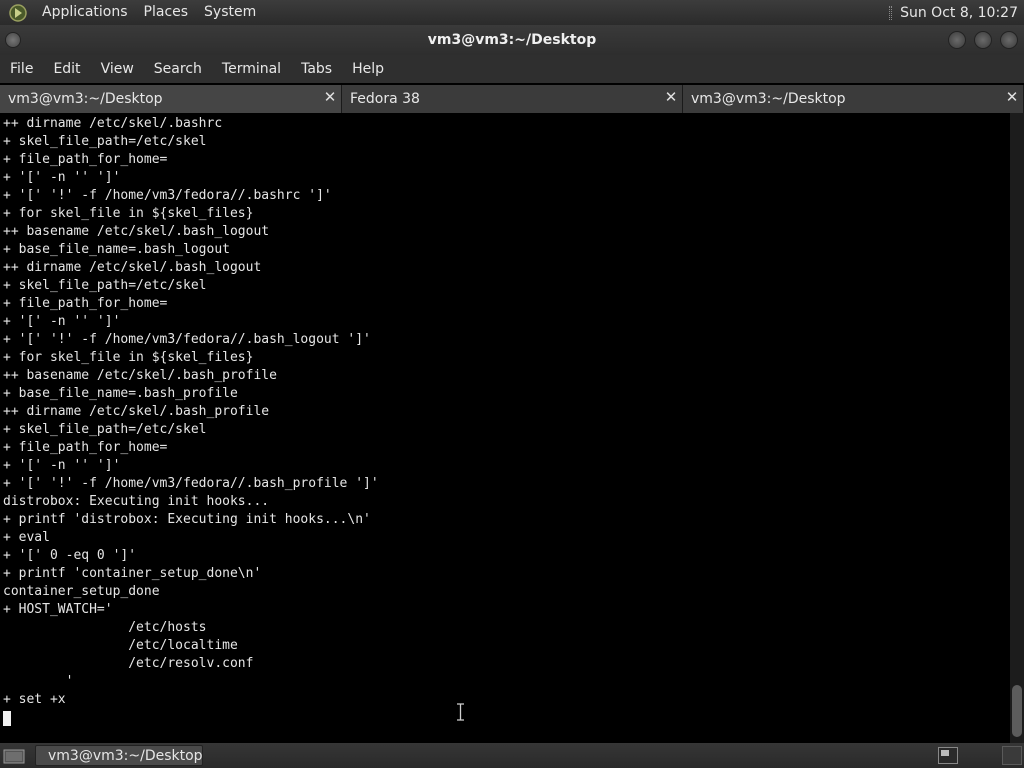 The height and width of the screenshot is (768, 1024). Describe the element at coordinates (983, 40) in the screenshot. I see `maximize-icon` at that location.